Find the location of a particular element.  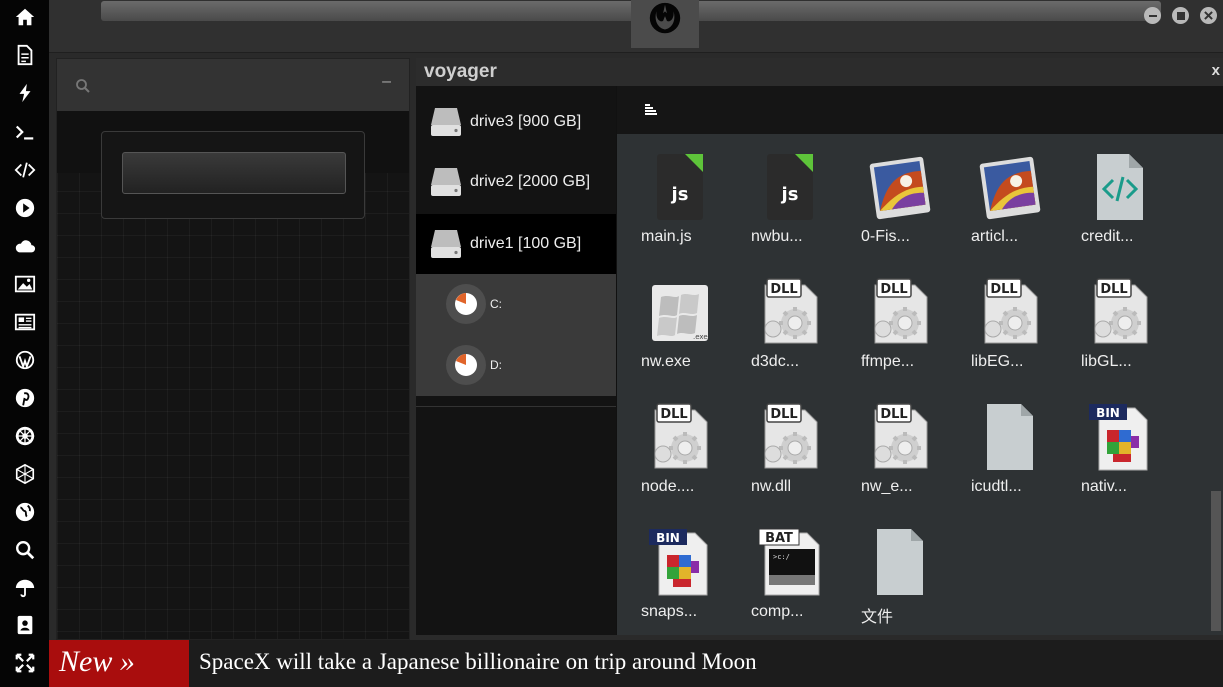

window-close-button: x is located at coordinates (1216, 70).